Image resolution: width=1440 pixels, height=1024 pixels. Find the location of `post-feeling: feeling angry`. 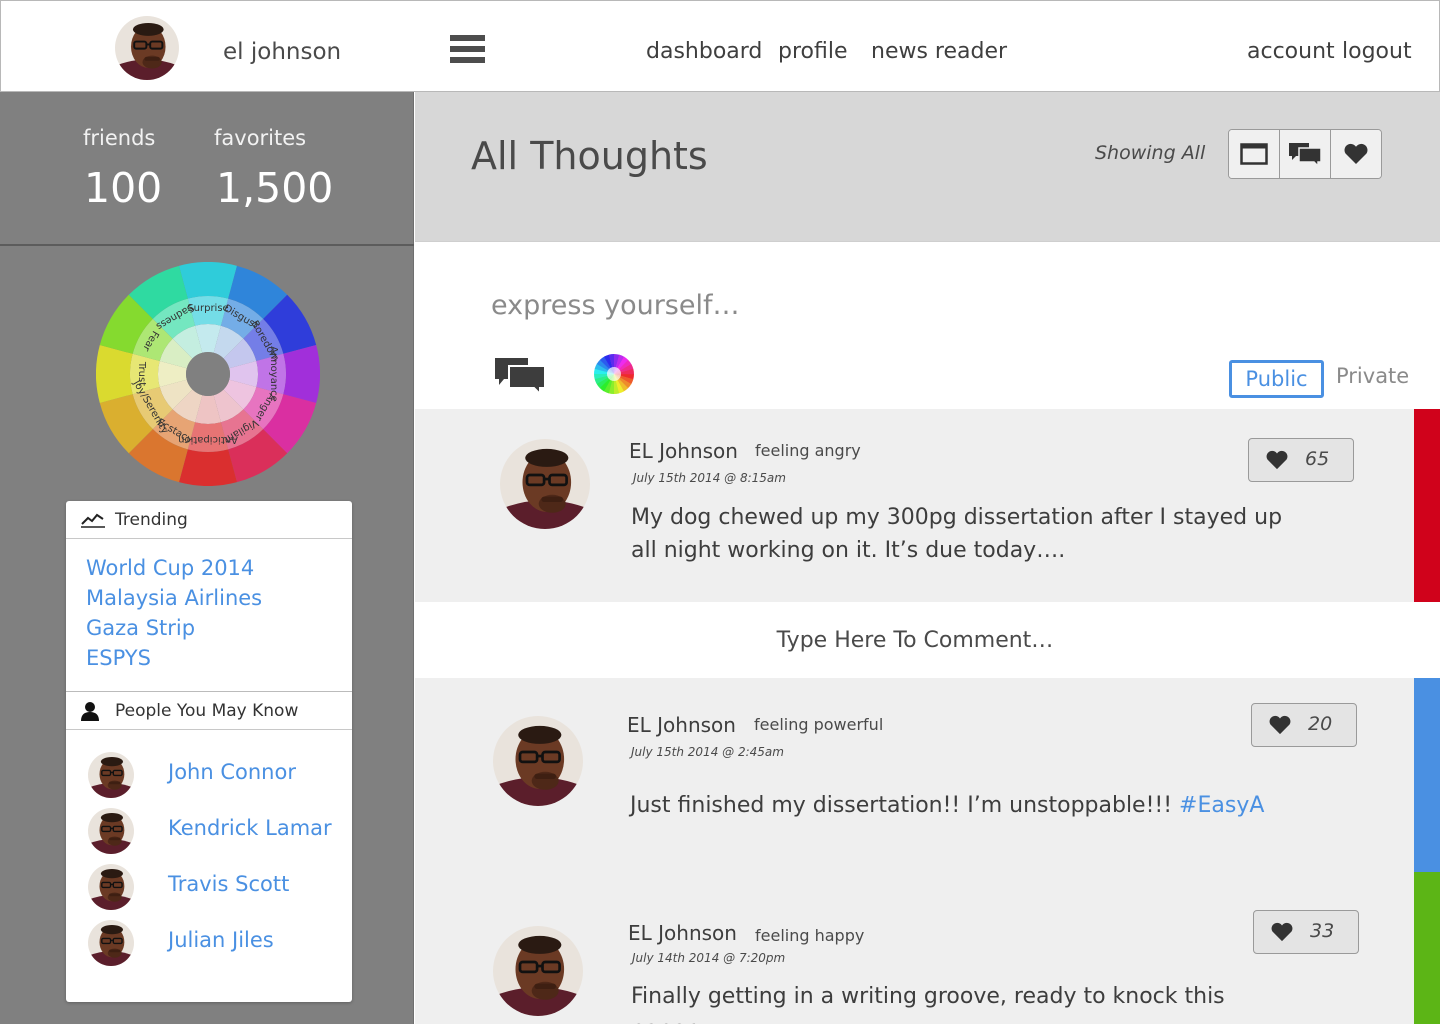

post-feeling: feeling angry is located at coordinates (808, 450).